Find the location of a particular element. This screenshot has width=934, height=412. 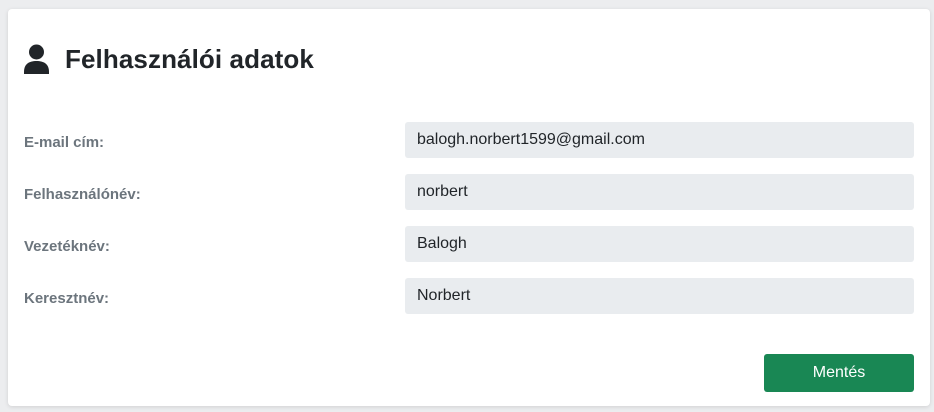

card-header: Felhasználói adatok is located at coordinates (169, 59).